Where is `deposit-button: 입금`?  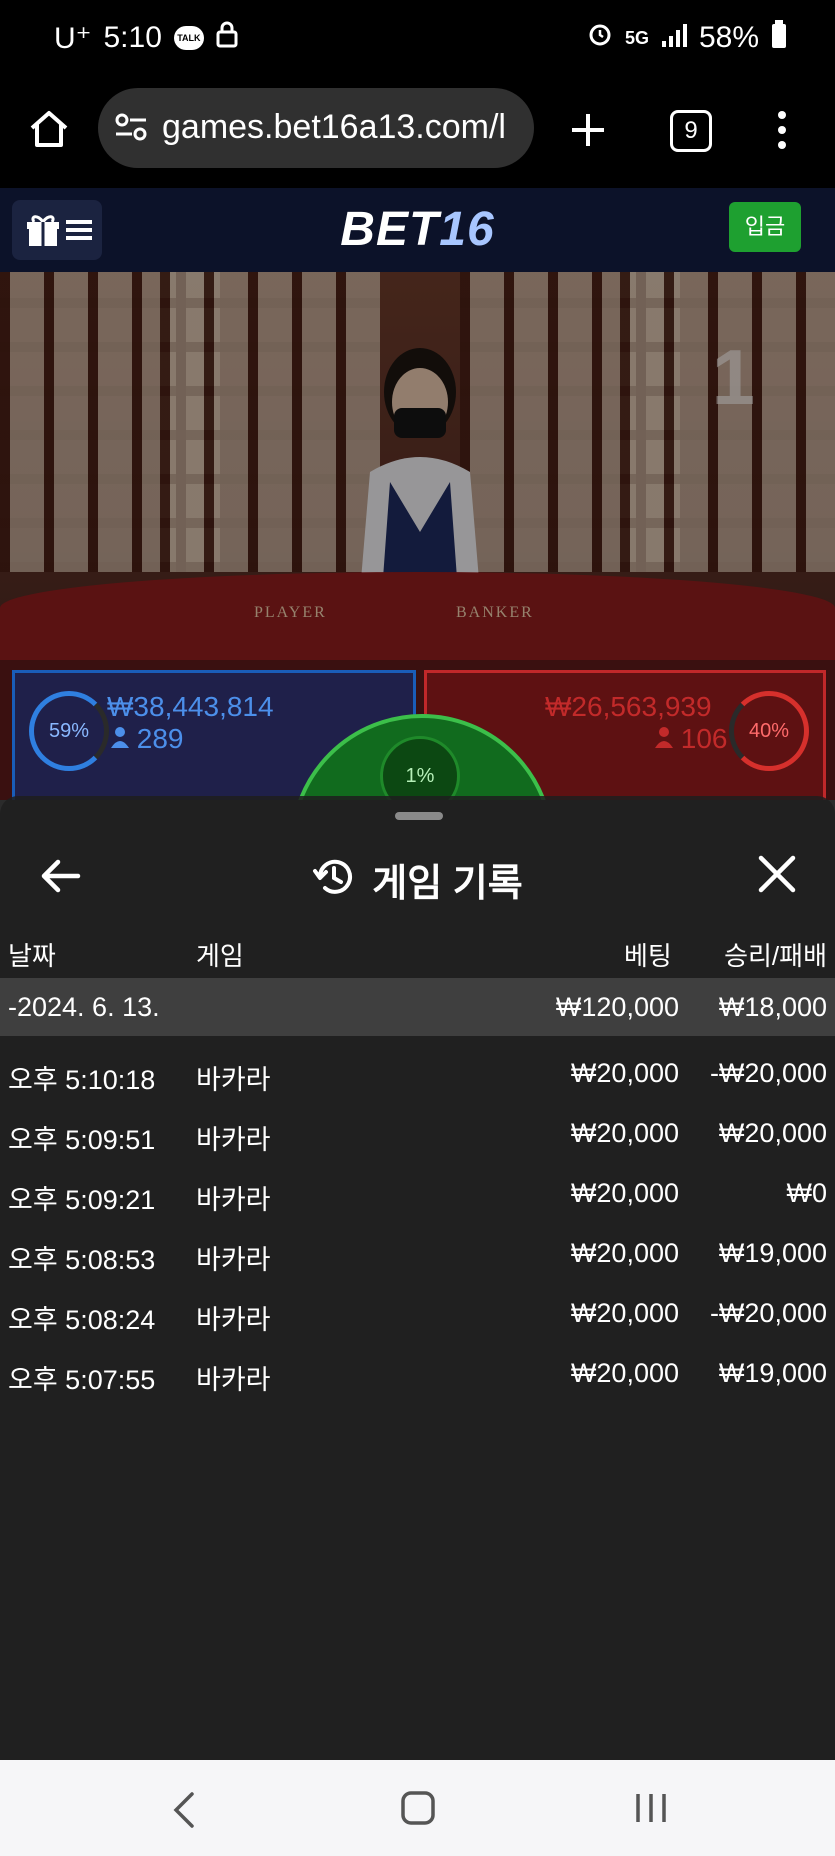
deposit-button: 입금 is located at coordinates (765, 227).